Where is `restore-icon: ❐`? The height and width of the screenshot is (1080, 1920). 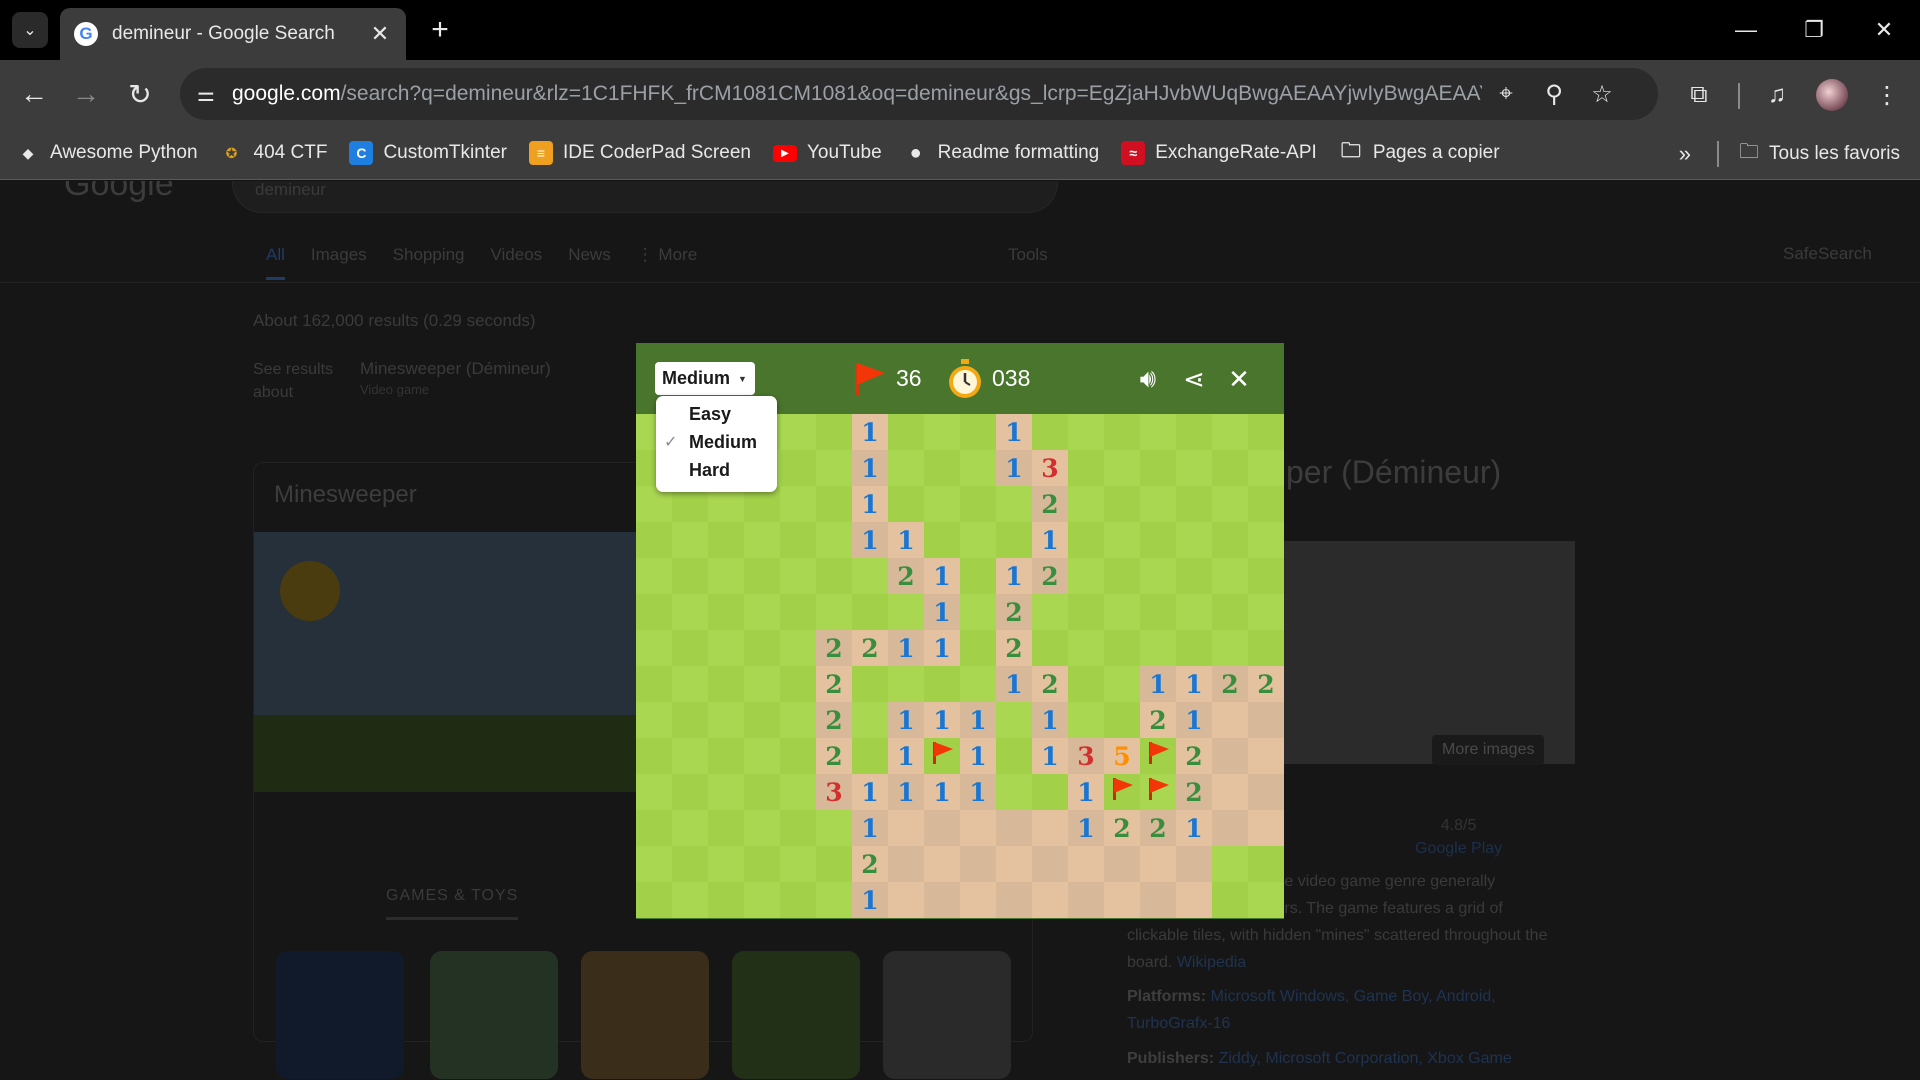
restore-icon: ❐ is located at coordinates (1814, 30).